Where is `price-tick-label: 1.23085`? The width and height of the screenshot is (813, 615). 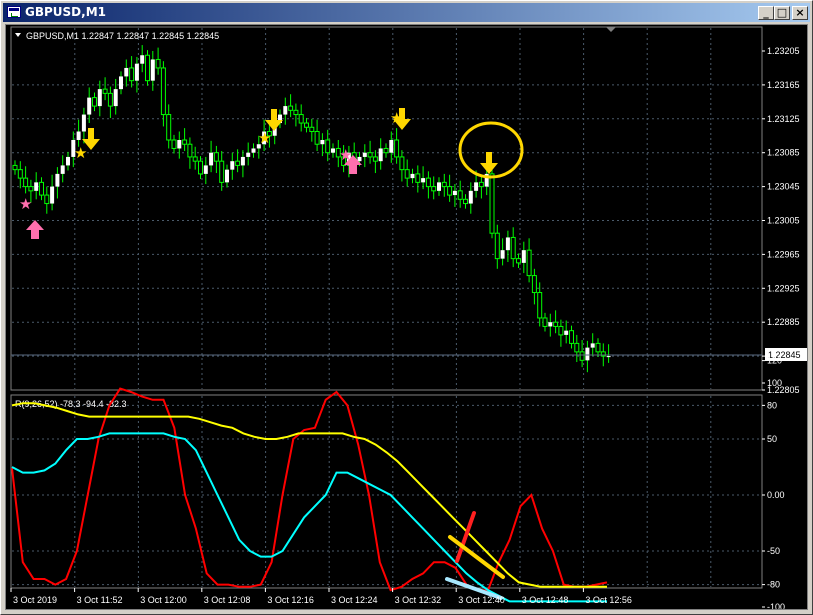 price-tick-label: 1.23085 is located at coordinates (783, 153).